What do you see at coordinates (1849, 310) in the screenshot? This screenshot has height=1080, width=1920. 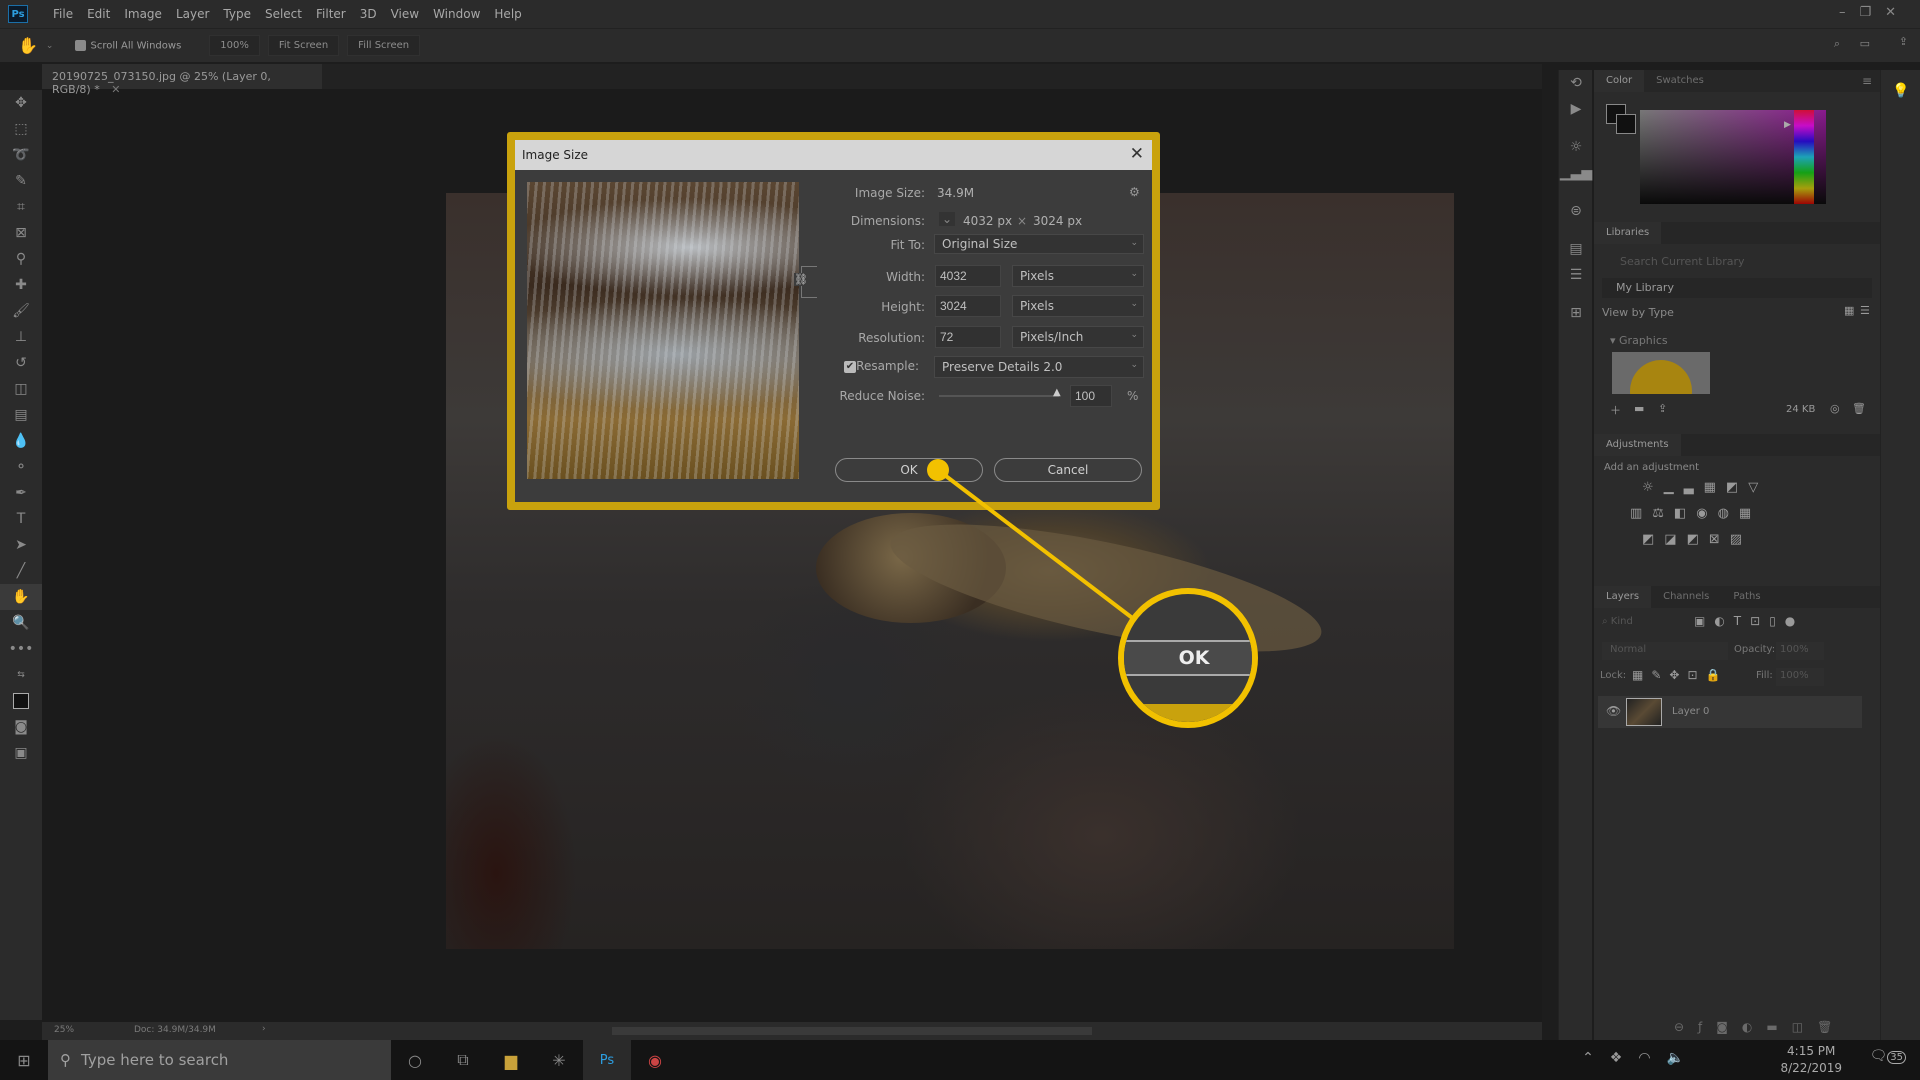 I see `grid-view-icon: ▦` at bounding box center [1849, 310].